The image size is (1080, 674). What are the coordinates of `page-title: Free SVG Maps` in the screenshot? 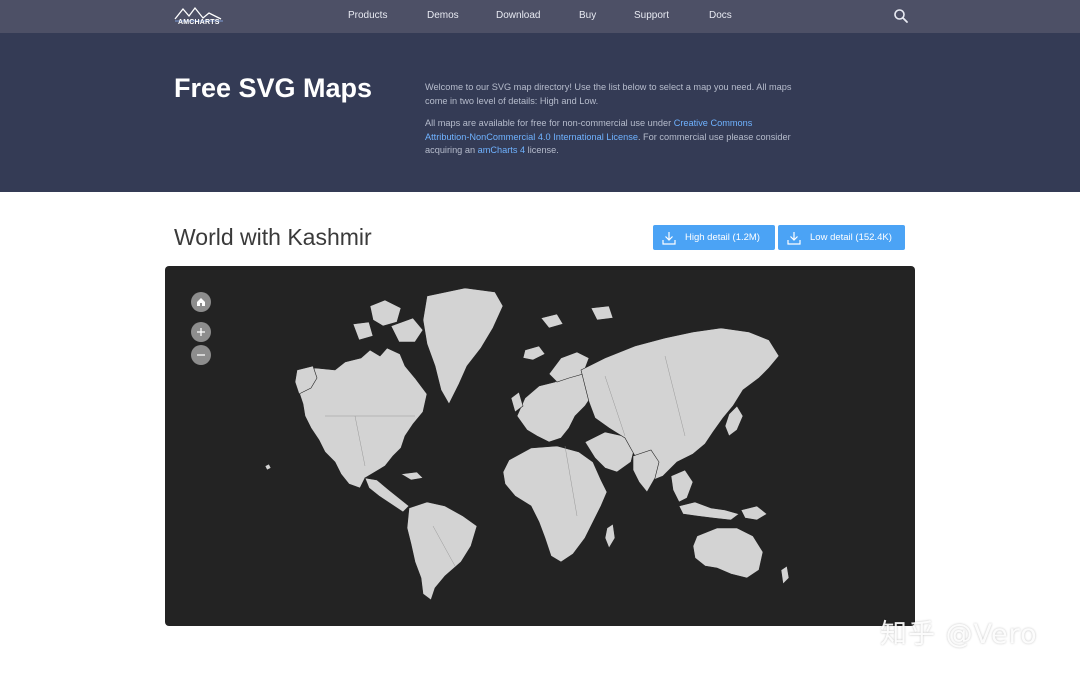 It's located at (273, 88).